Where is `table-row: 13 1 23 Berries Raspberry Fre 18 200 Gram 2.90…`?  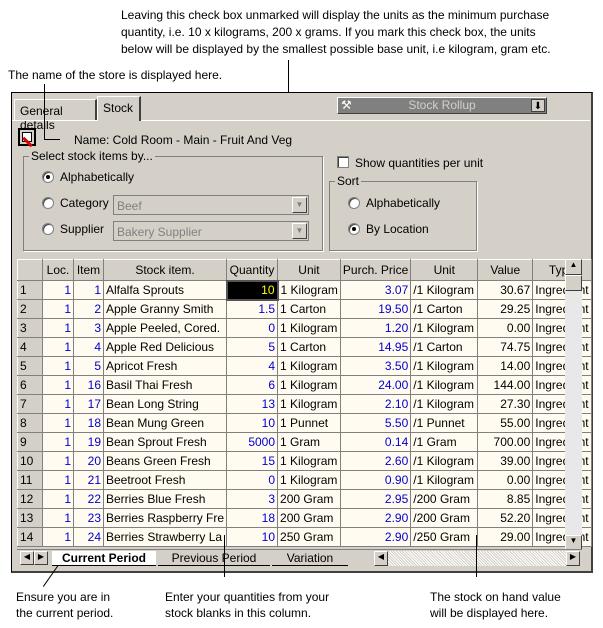
table-row: 13 1 23 Berries Raspberry Fre 18 200 Gram 2.90… is located at coordinates (304, 518).